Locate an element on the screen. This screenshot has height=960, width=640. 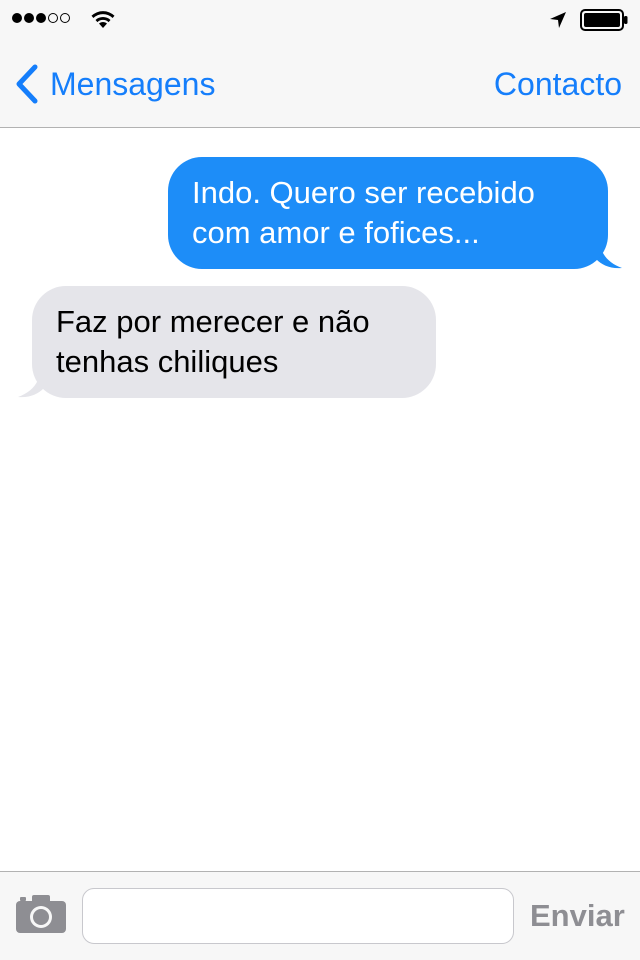
message-input-bar: Enviar is located at coordinates (320, 915).